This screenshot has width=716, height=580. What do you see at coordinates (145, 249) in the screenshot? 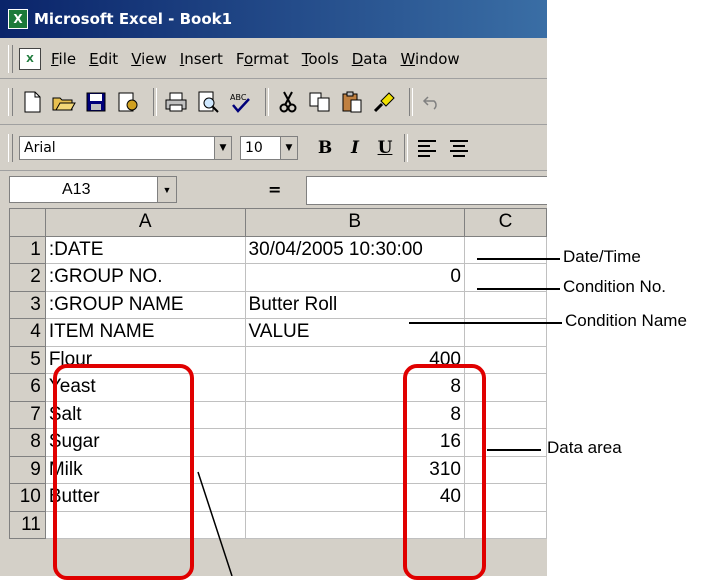
I see `cell-a: :DATE` at bounding box center [145, 249].